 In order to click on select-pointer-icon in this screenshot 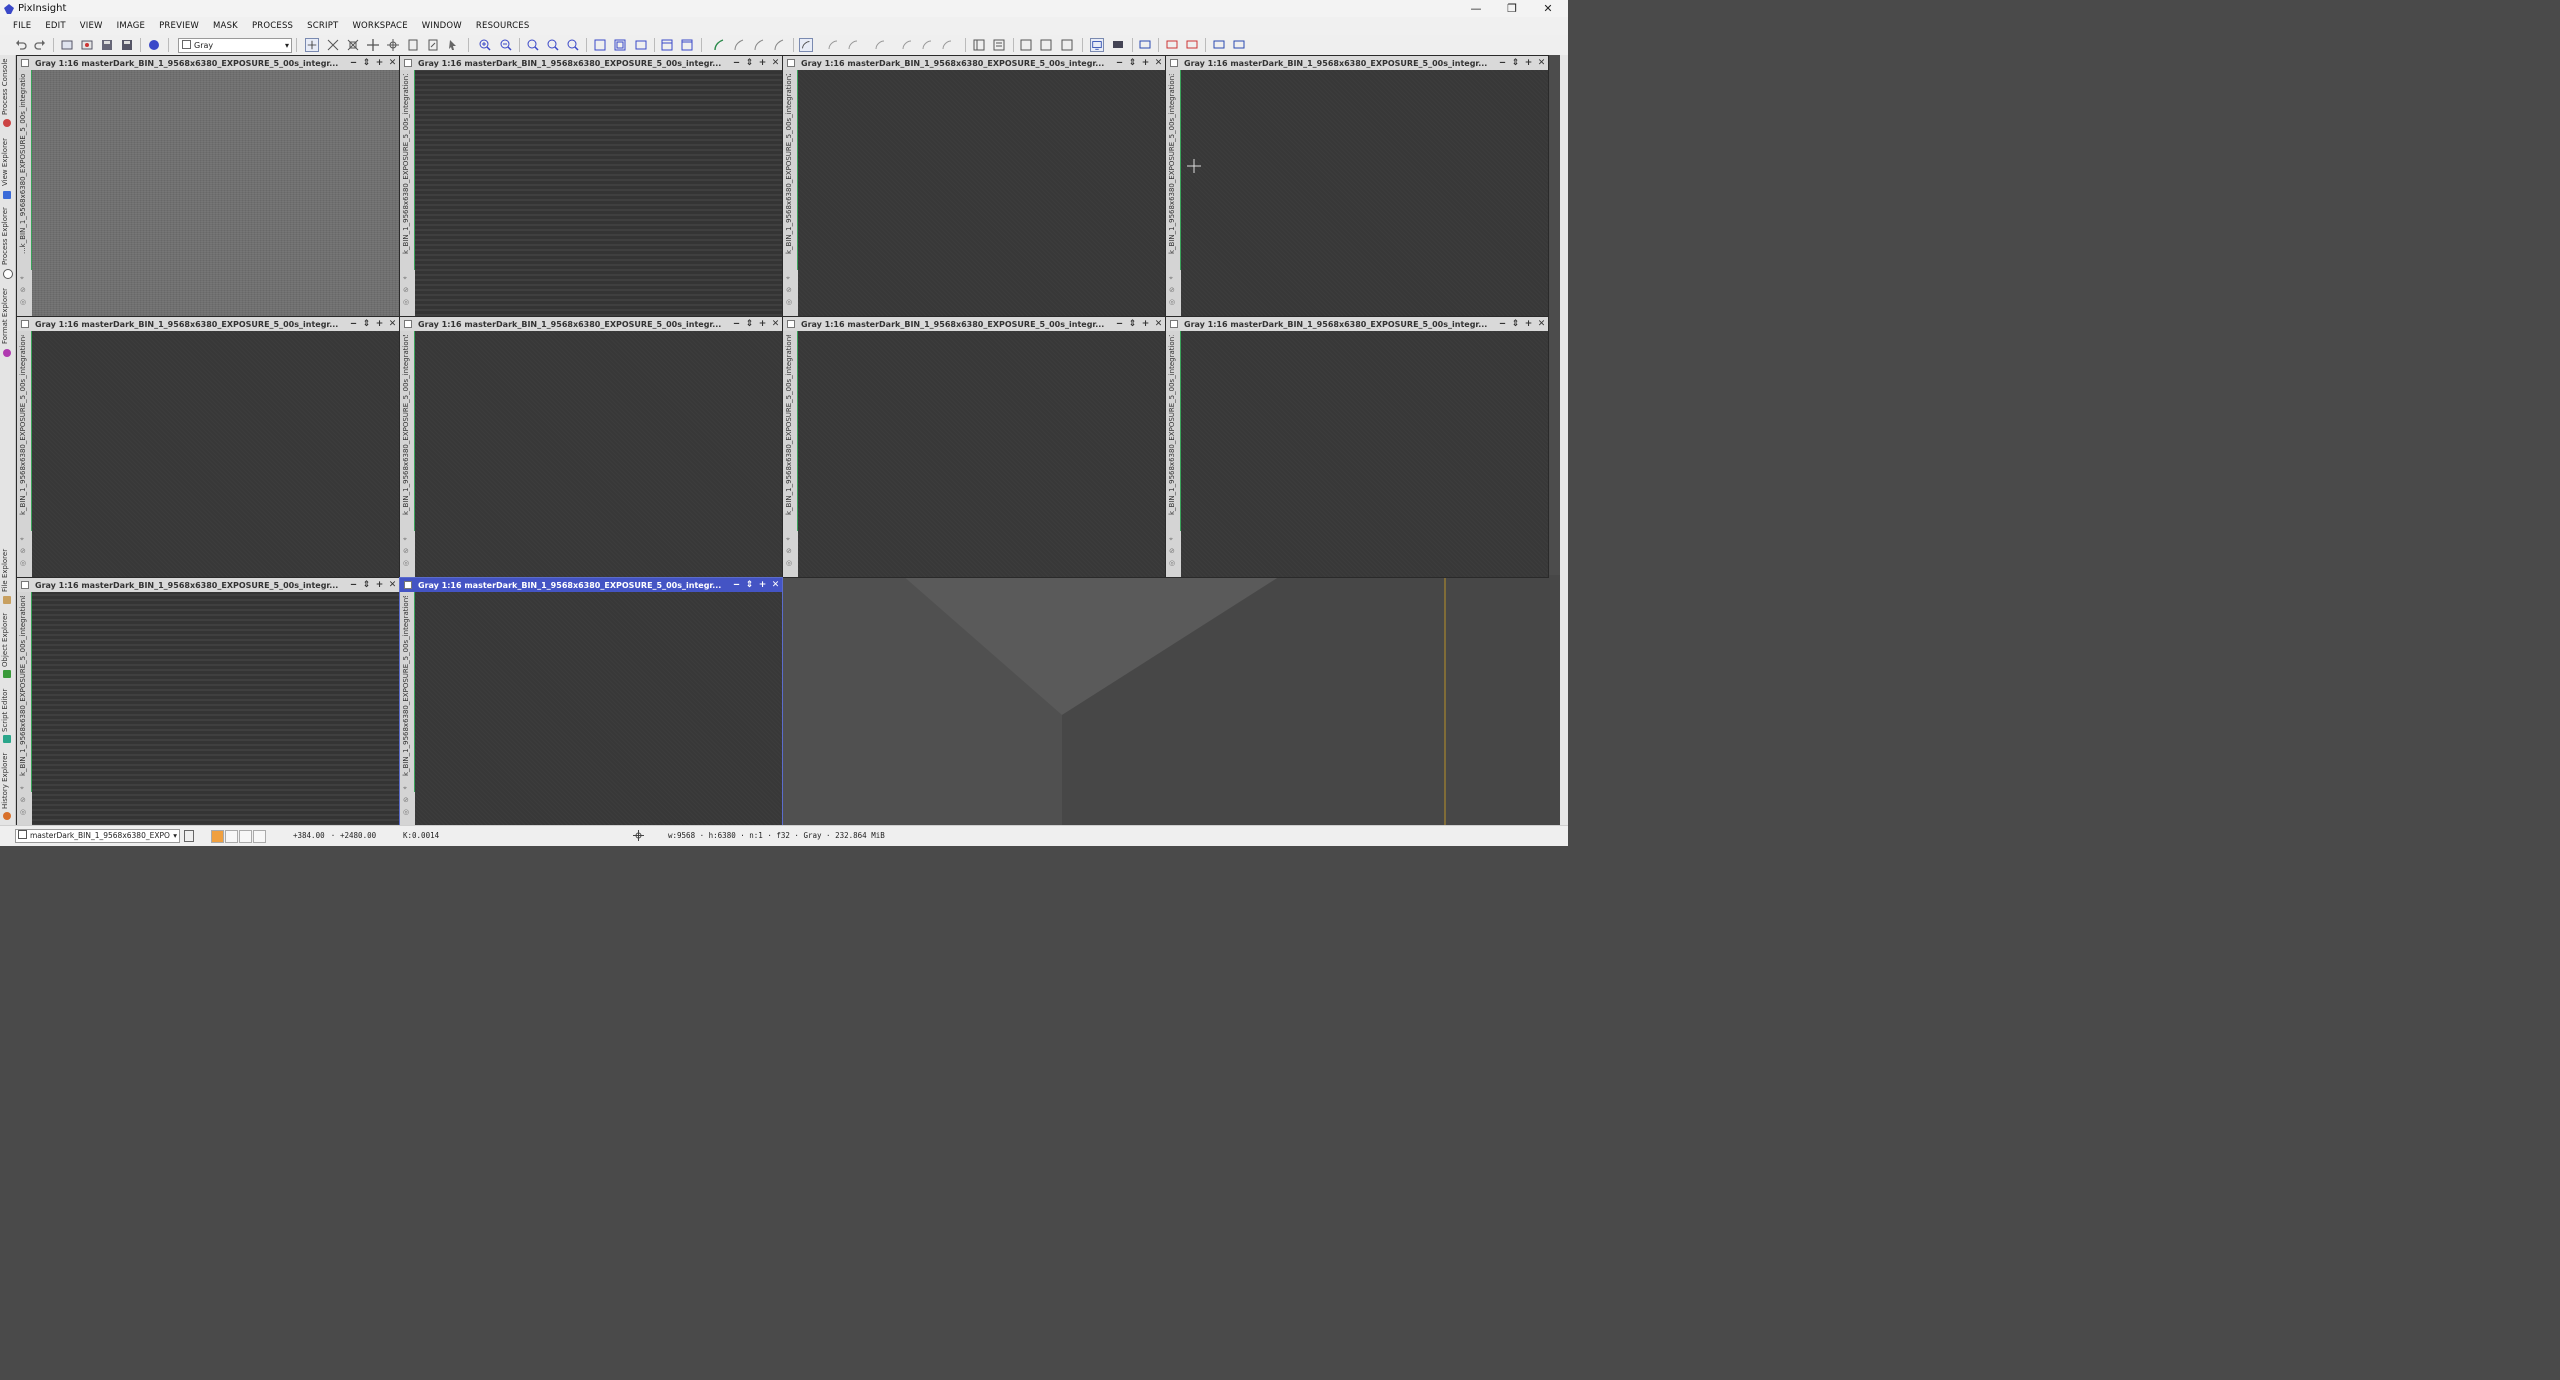, I will do `click(453, 45)`.